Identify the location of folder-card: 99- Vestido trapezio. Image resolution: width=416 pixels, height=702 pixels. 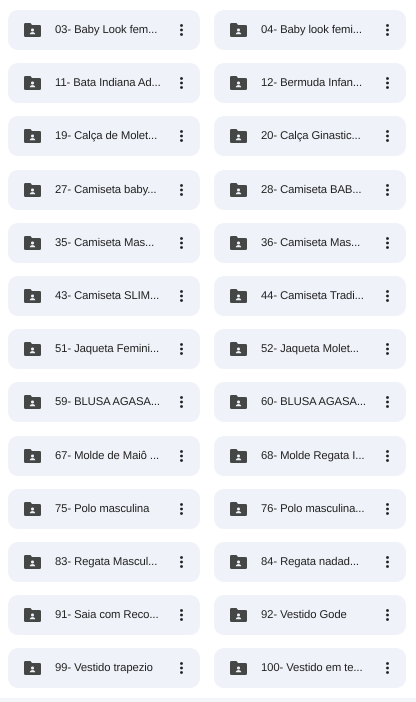
(104, 668).